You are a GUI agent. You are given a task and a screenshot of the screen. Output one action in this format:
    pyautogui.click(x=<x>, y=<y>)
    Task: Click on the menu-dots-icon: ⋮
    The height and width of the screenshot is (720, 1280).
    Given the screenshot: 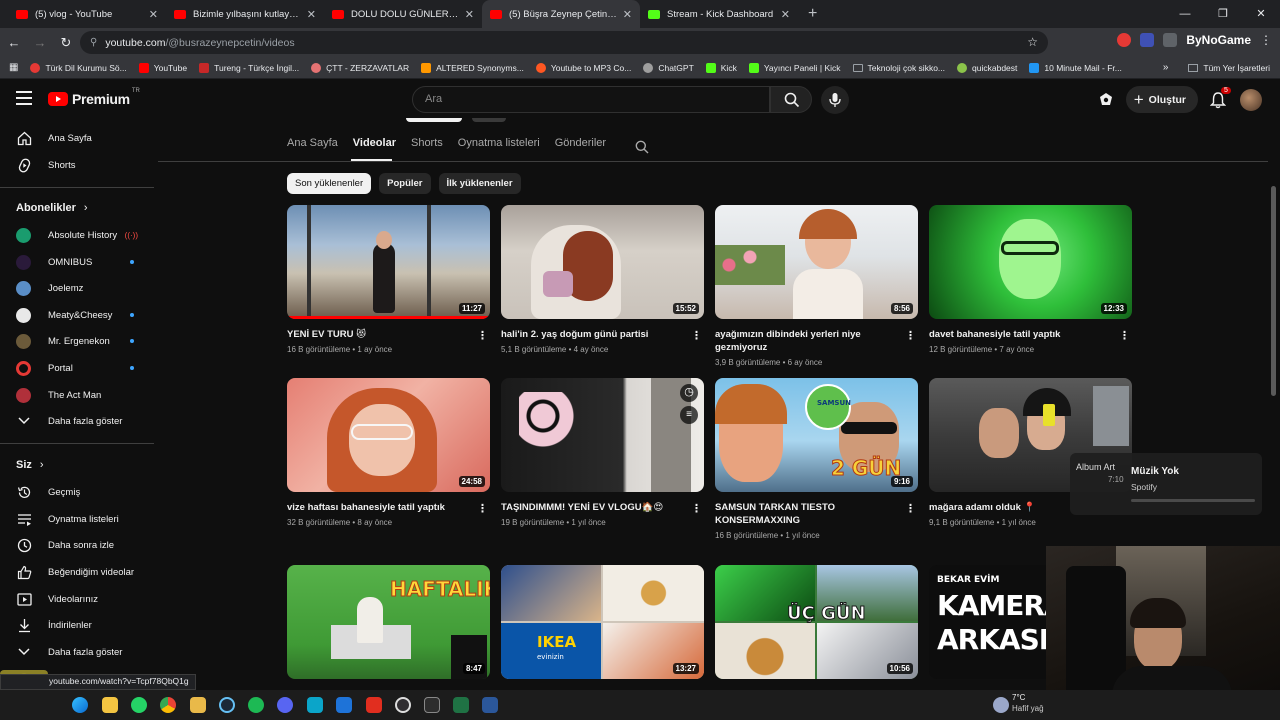 What is the action you would take?
    pyautogui.click(x=1266, y=40)
    